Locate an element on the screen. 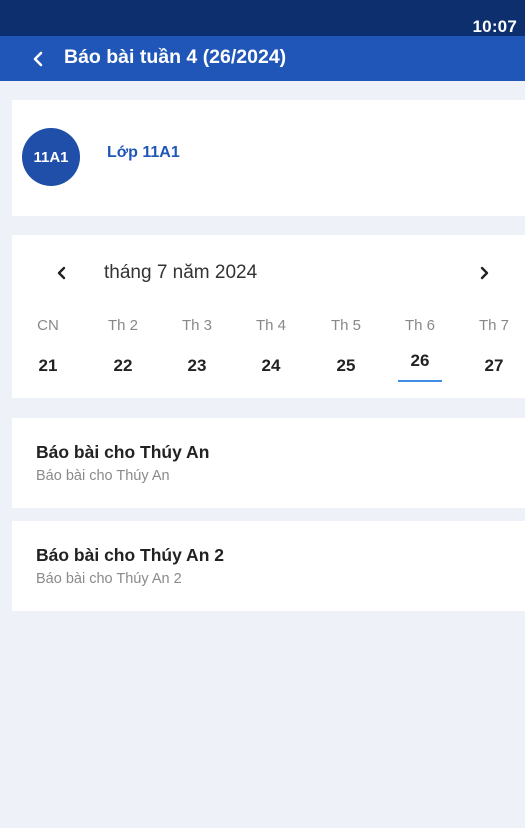  calendar-day: 25 is located at coordinates (346, 366).